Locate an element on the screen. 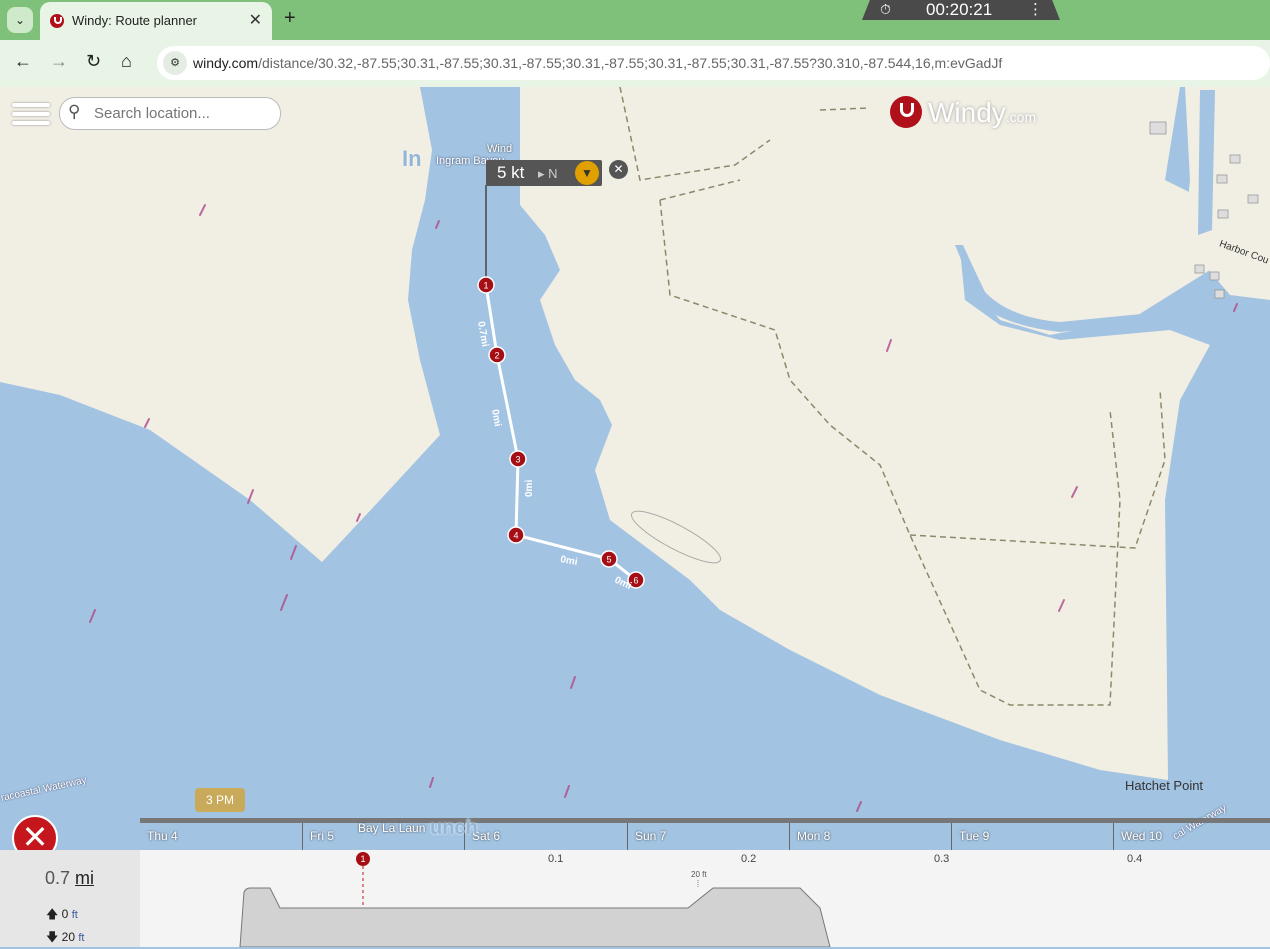 Image resolution: width=1270 pixels, height=949 pixels. place-label-launch: unch is located at coordinates (454, 828).